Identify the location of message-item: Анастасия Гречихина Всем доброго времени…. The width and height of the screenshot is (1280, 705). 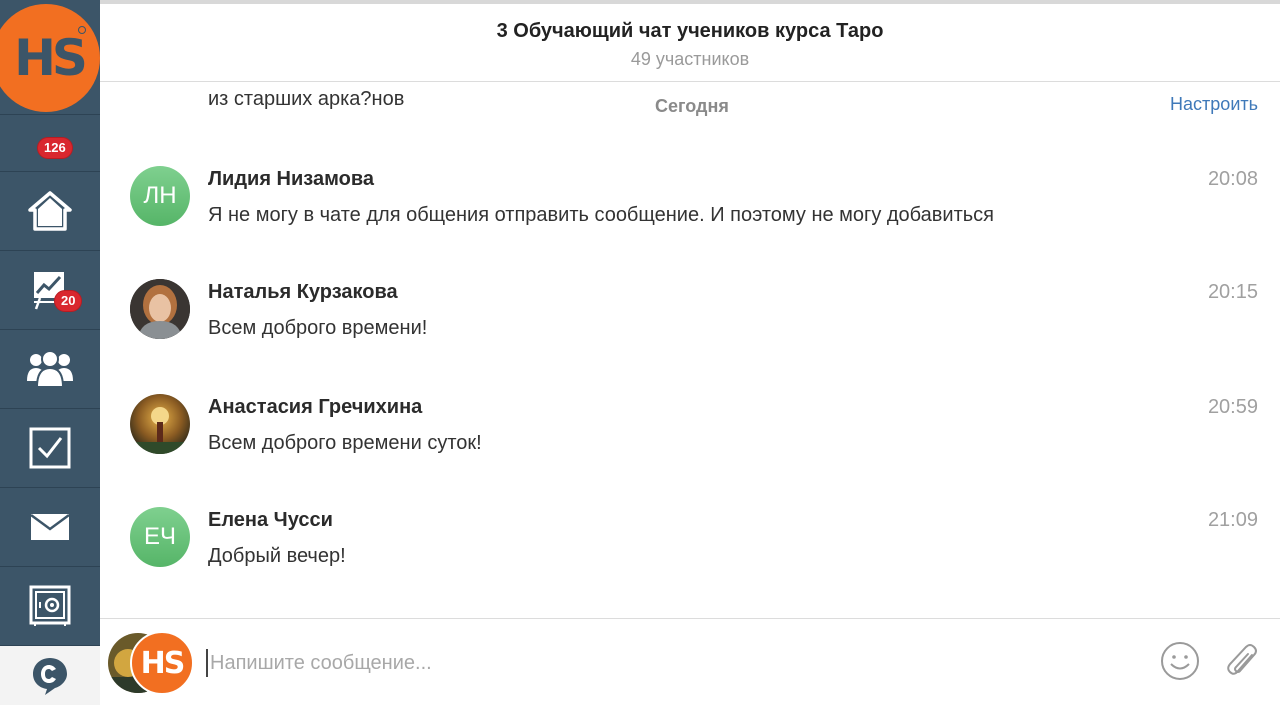
(694, 434).